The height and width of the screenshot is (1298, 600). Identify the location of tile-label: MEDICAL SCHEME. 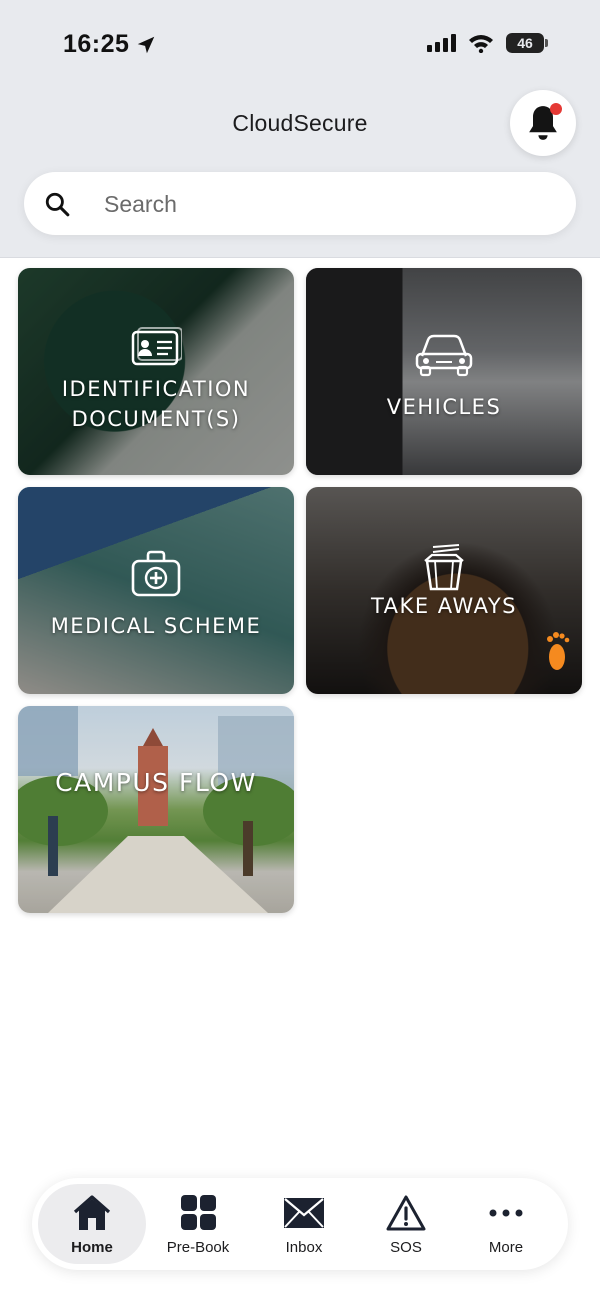
(156, 626).